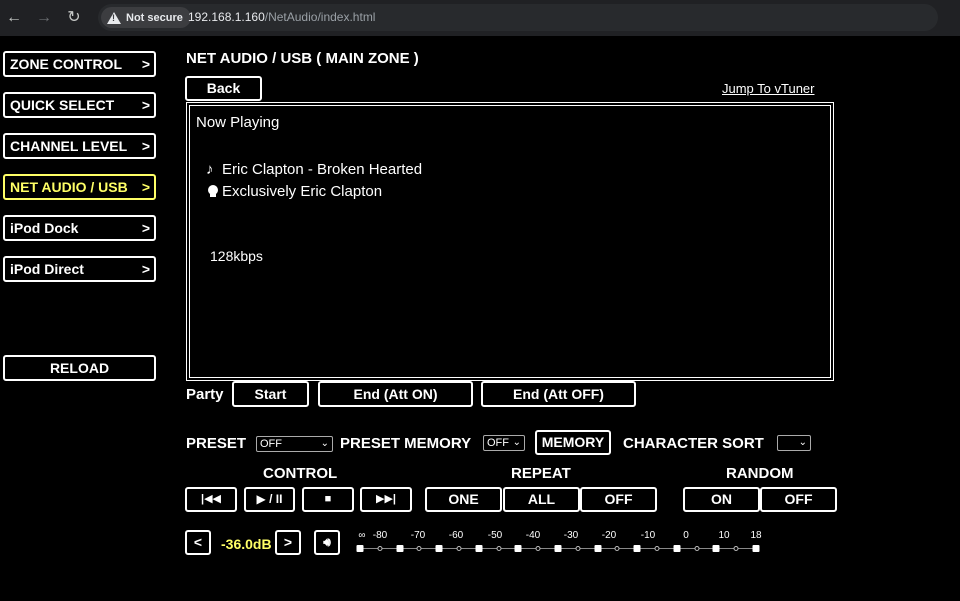 The height and width of the screenshot is (601, 960). What do you see at coordinates (609, 535) in the screenshot?
I see `volume-scale-label: -20` at bounding box center [609, 535].